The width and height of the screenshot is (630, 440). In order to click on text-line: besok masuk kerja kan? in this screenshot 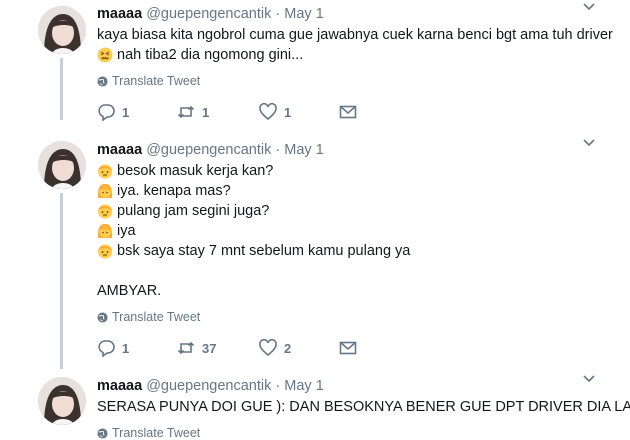, I will do `click(253, 171)`.